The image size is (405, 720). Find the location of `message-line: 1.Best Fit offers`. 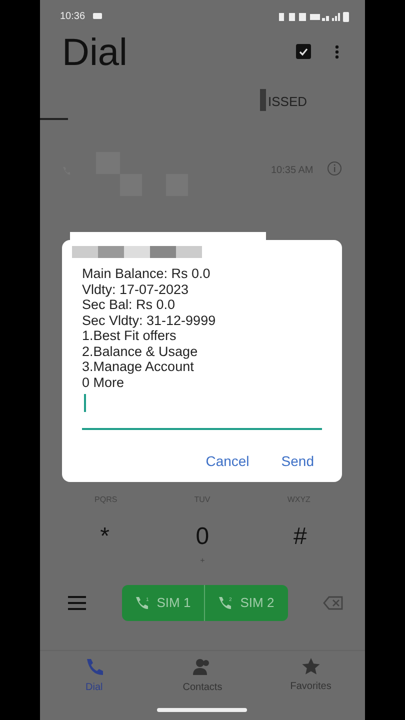

message-line: 1.Best Fit offers is located at coordinates (130, 336).